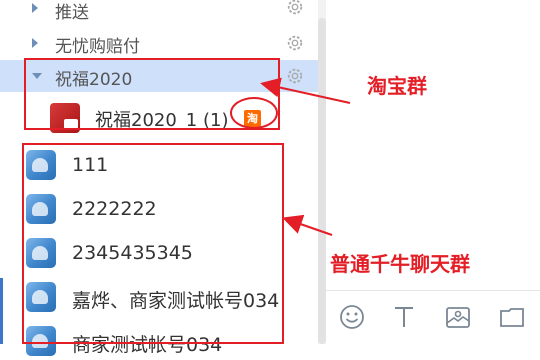  What do you see at coordinates (400, 264) in the screenshot?
I see `annotation-label-normal: 普通千牛聊天群` at bounding box center [400, 264].